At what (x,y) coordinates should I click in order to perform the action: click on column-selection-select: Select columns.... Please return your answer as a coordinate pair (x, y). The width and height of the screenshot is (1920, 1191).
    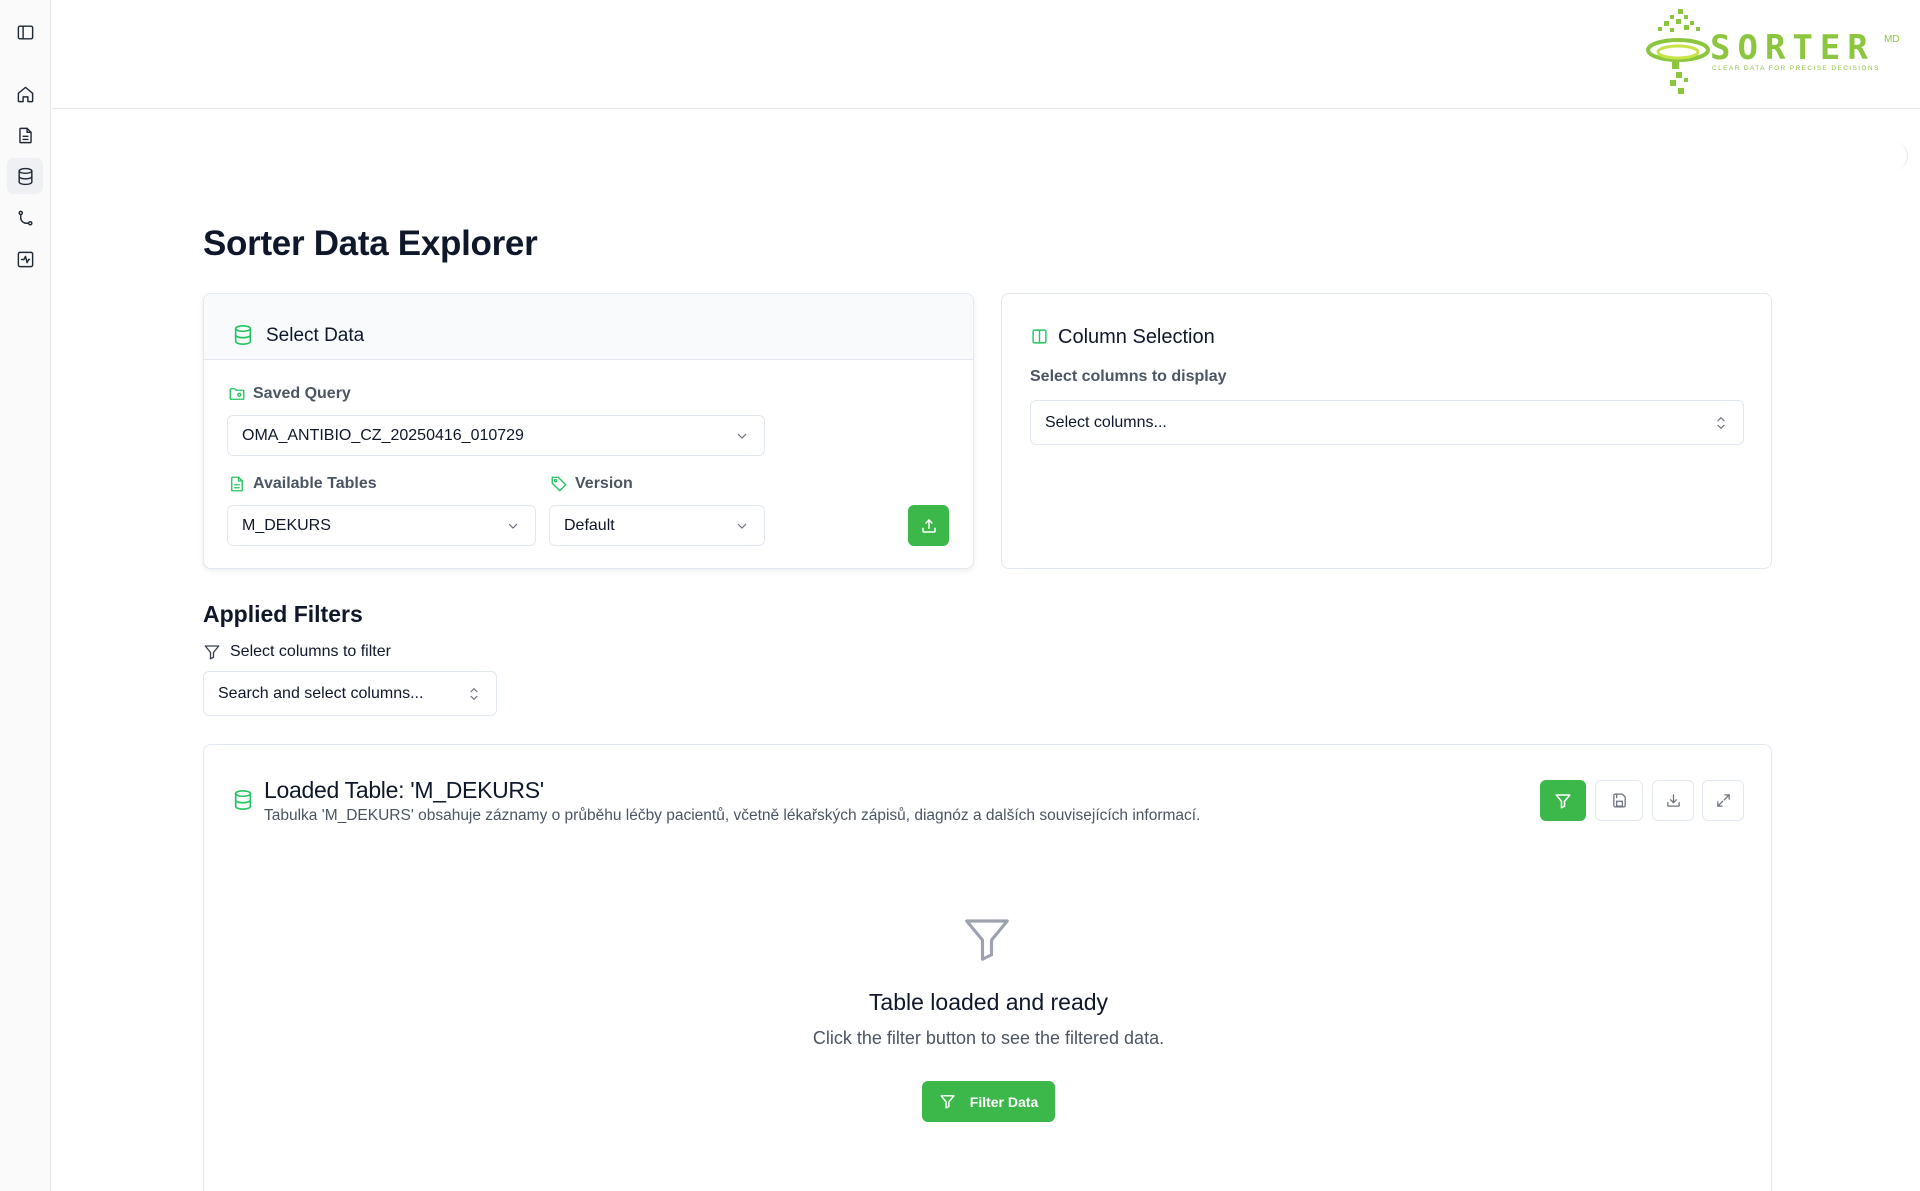
    Looking at the image, I should click on (1387, 422).